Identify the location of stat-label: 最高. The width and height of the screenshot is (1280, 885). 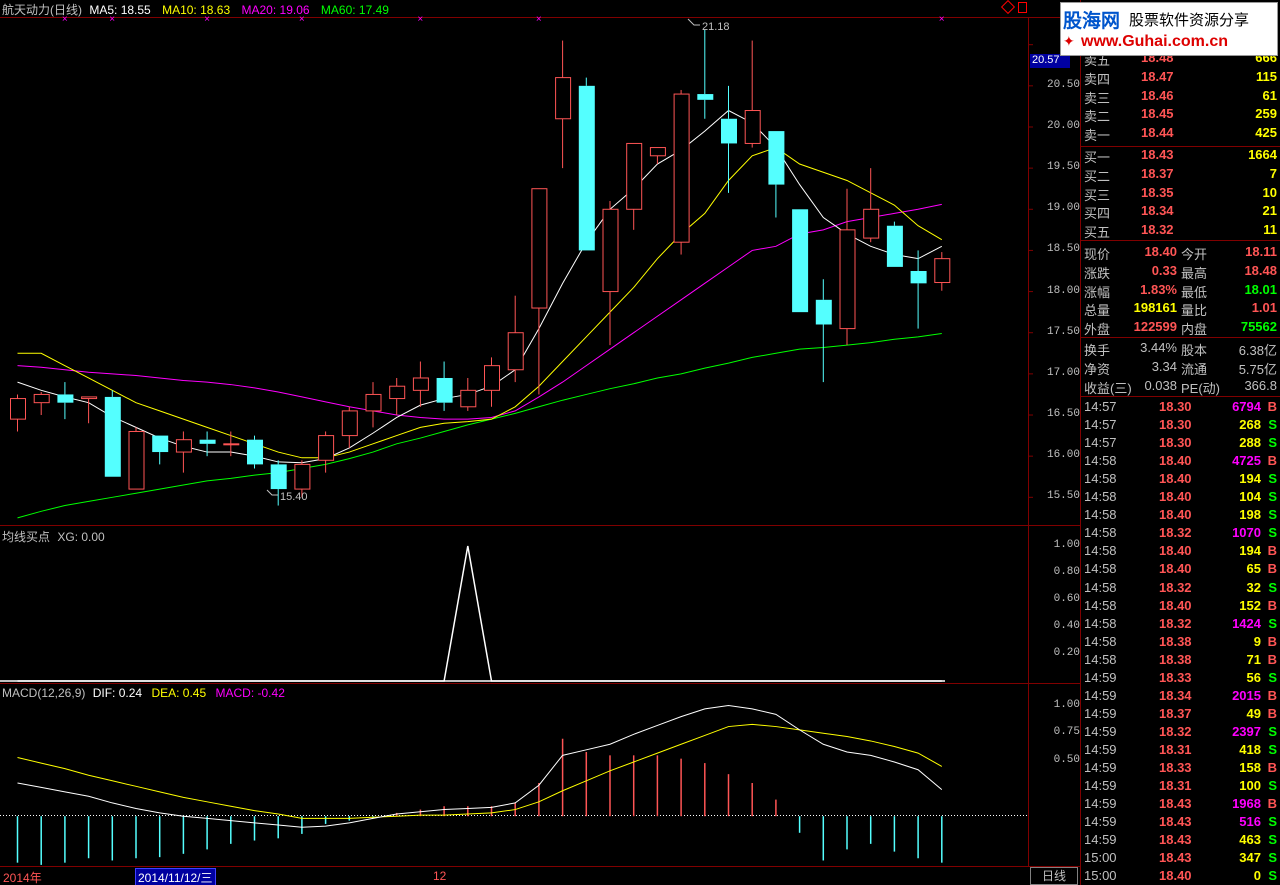
(1194, 273).